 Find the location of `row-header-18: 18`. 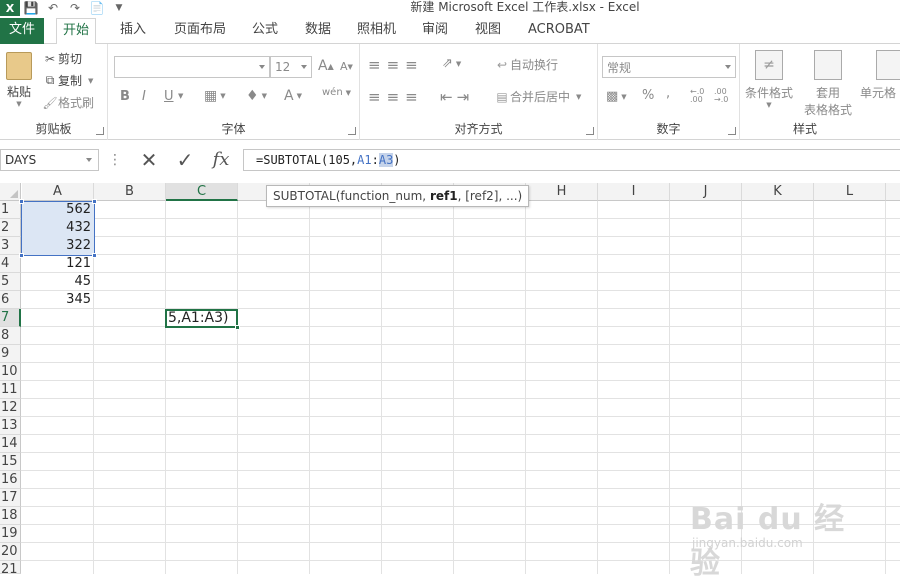

row-header-18: 18 is located at coordinates (10, 516).